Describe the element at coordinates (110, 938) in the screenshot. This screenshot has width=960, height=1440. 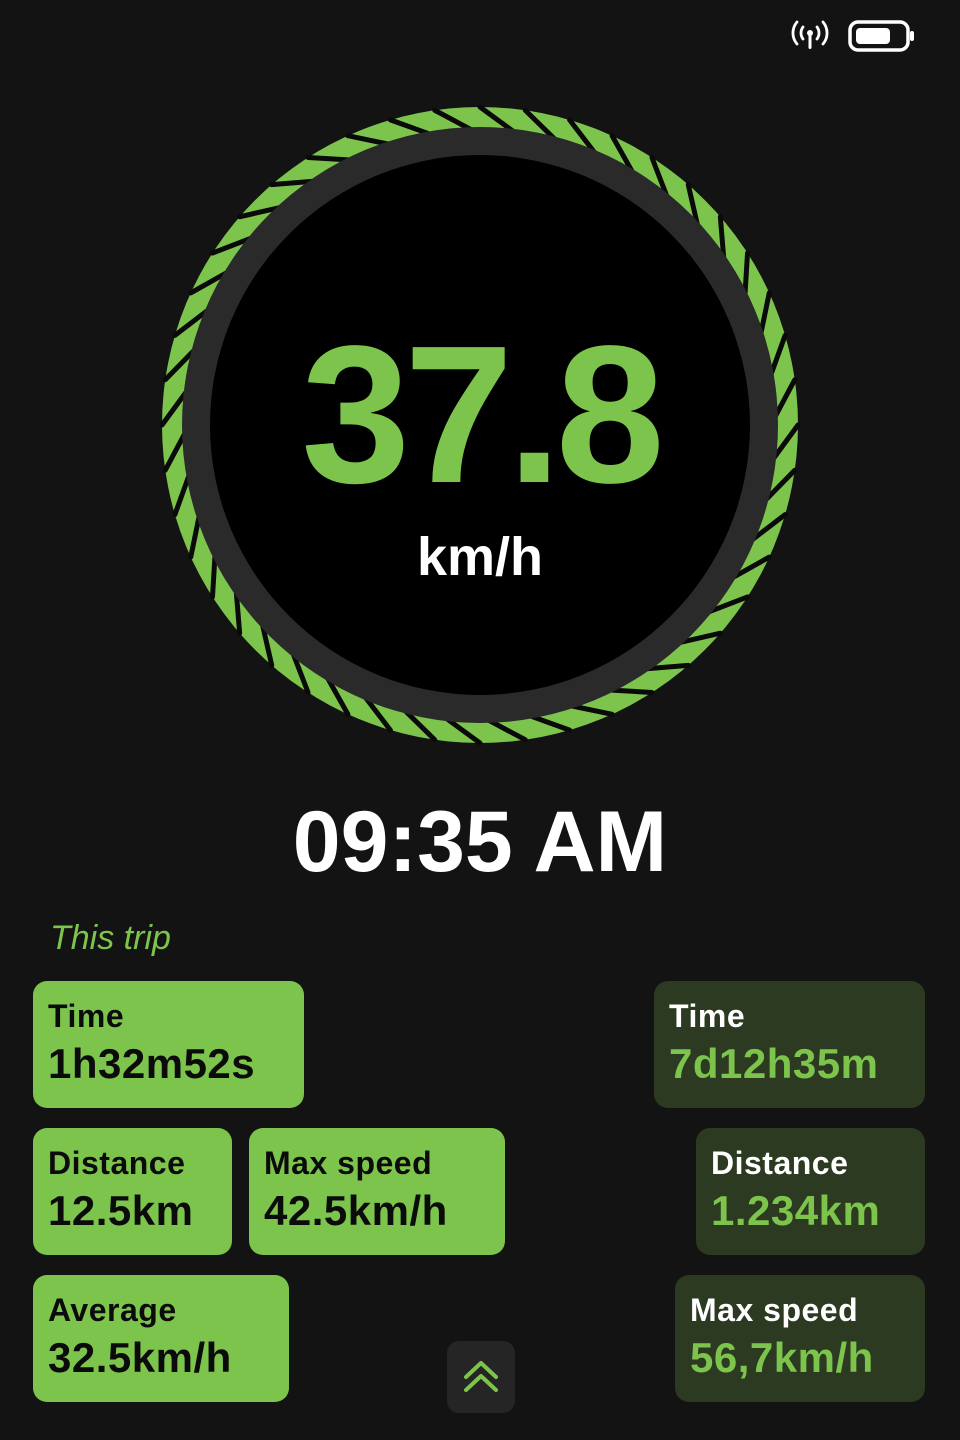
I see `trip-section-label: This trip` at that location.